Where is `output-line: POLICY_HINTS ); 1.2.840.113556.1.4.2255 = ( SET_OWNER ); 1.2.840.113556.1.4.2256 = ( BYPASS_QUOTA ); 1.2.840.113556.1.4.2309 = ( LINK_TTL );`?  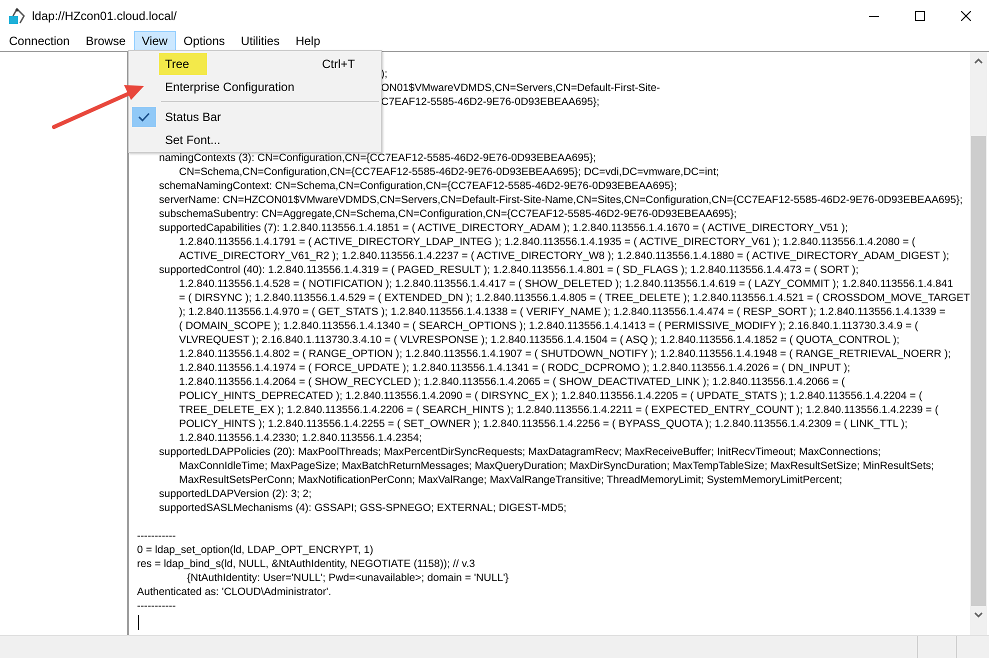 output-line: POLICY_HINTS ); 1.2.840.113556.1.4.2255 = ( SET_OWNER ); 1.2.840.113556.1.4.2256 = ( BYPASS_QUOTA ); 1.2.840.113556.1.4.2309 = ( LINK_TTL ); is located at coordinates (543, 424).